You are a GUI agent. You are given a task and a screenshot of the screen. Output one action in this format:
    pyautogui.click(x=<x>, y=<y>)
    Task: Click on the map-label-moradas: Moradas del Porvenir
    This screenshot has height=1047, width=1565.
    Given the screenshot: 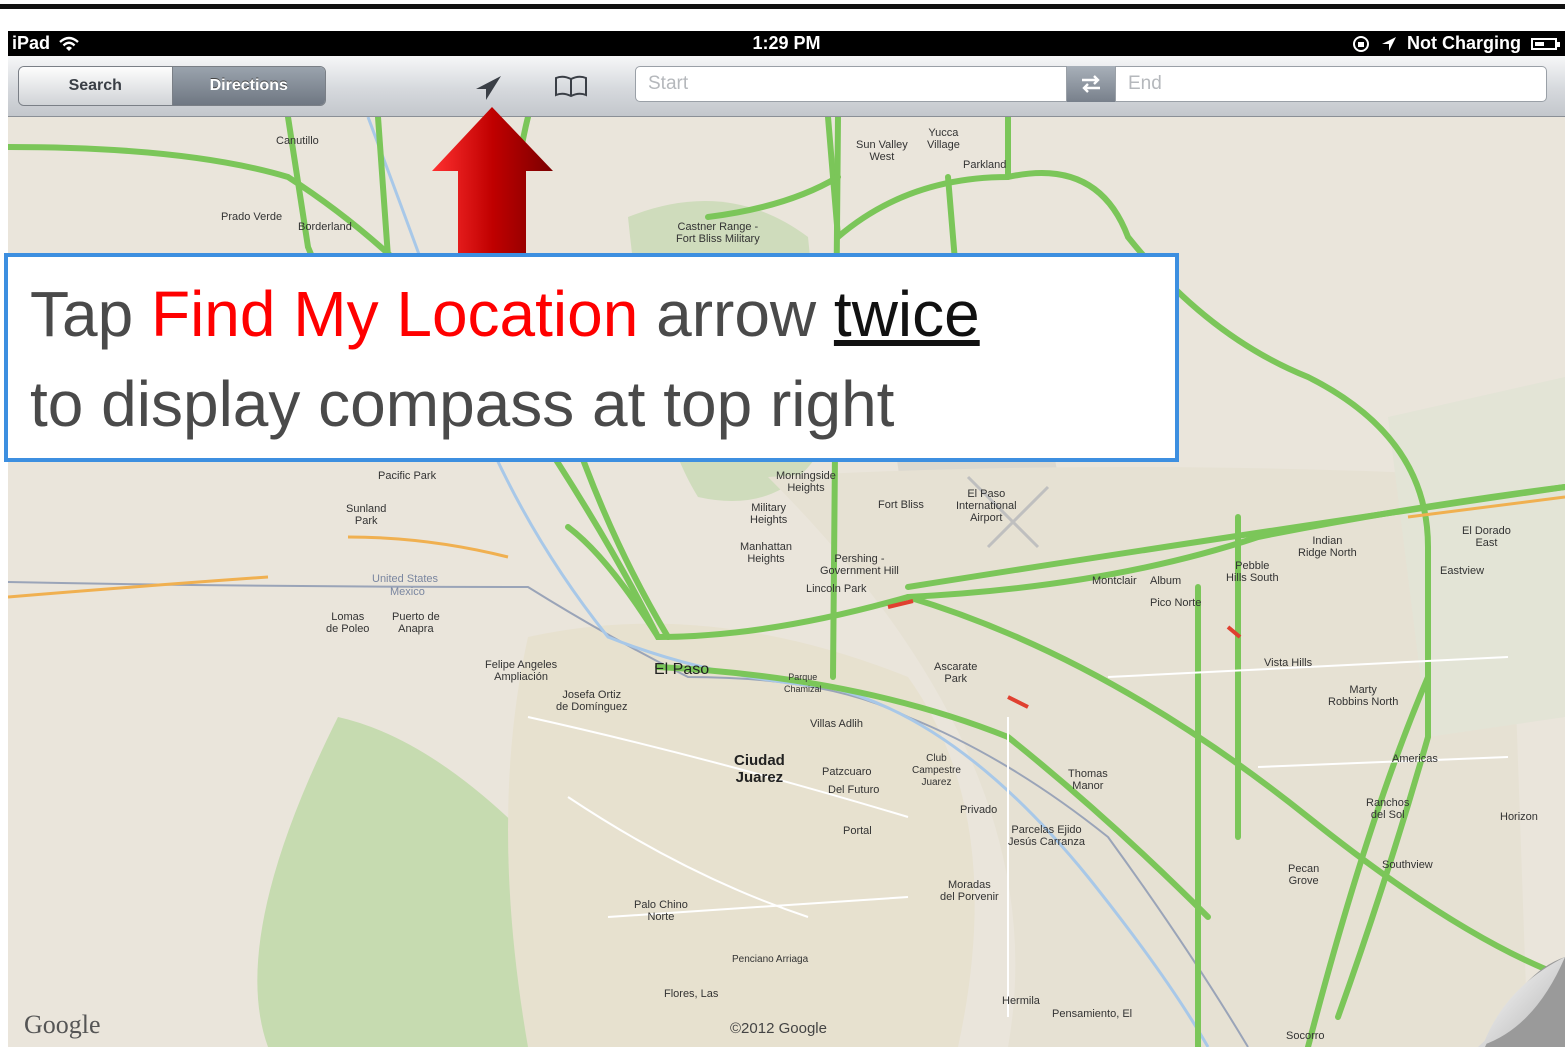 What is the action you would take?
    pyautogui.click(x=969, y=891)
    